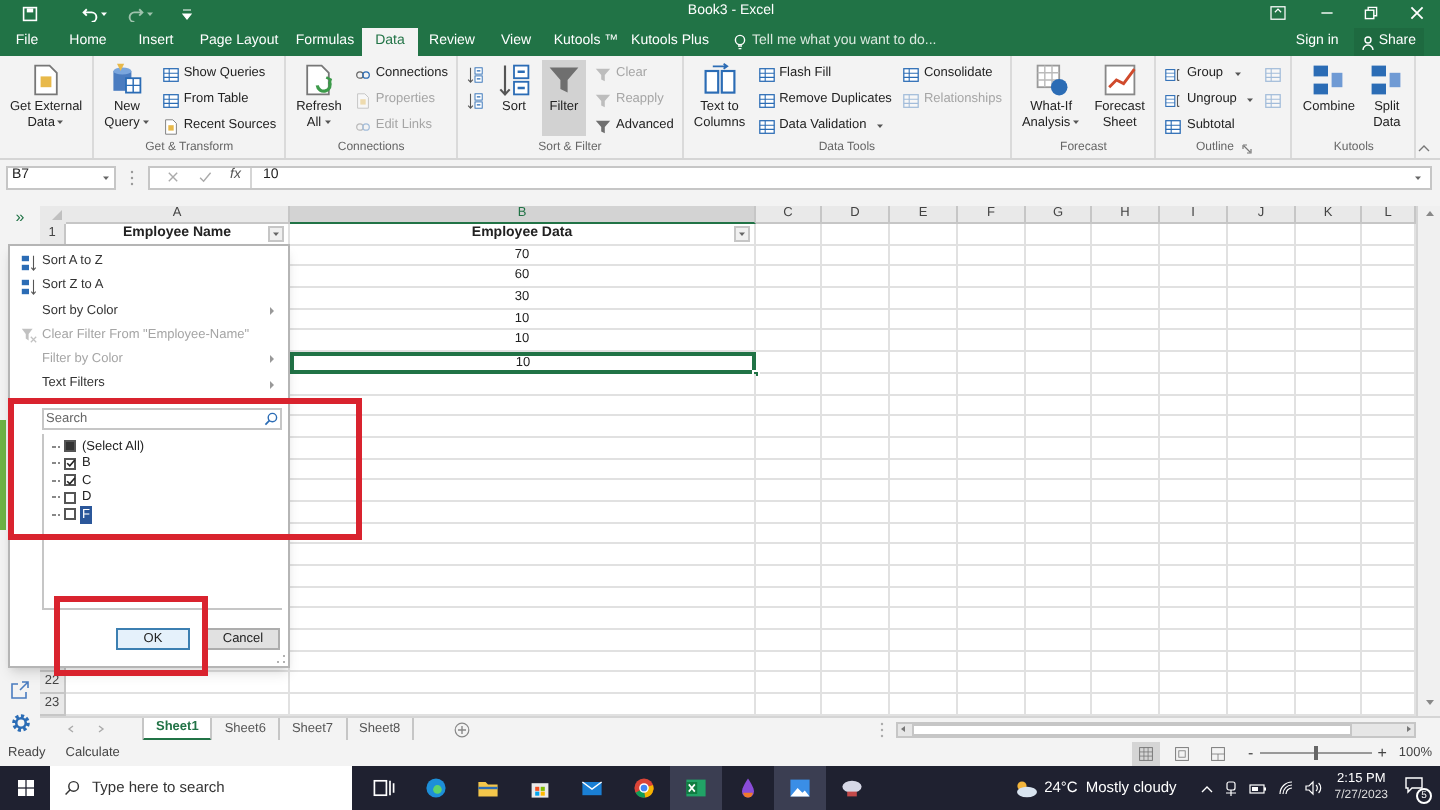 The height and width of the screenshot is (810, 1440). What do you see at coordinates (53, 215) in the screenshot?
I see `select-all-corner` at bounding box center [53, 215].